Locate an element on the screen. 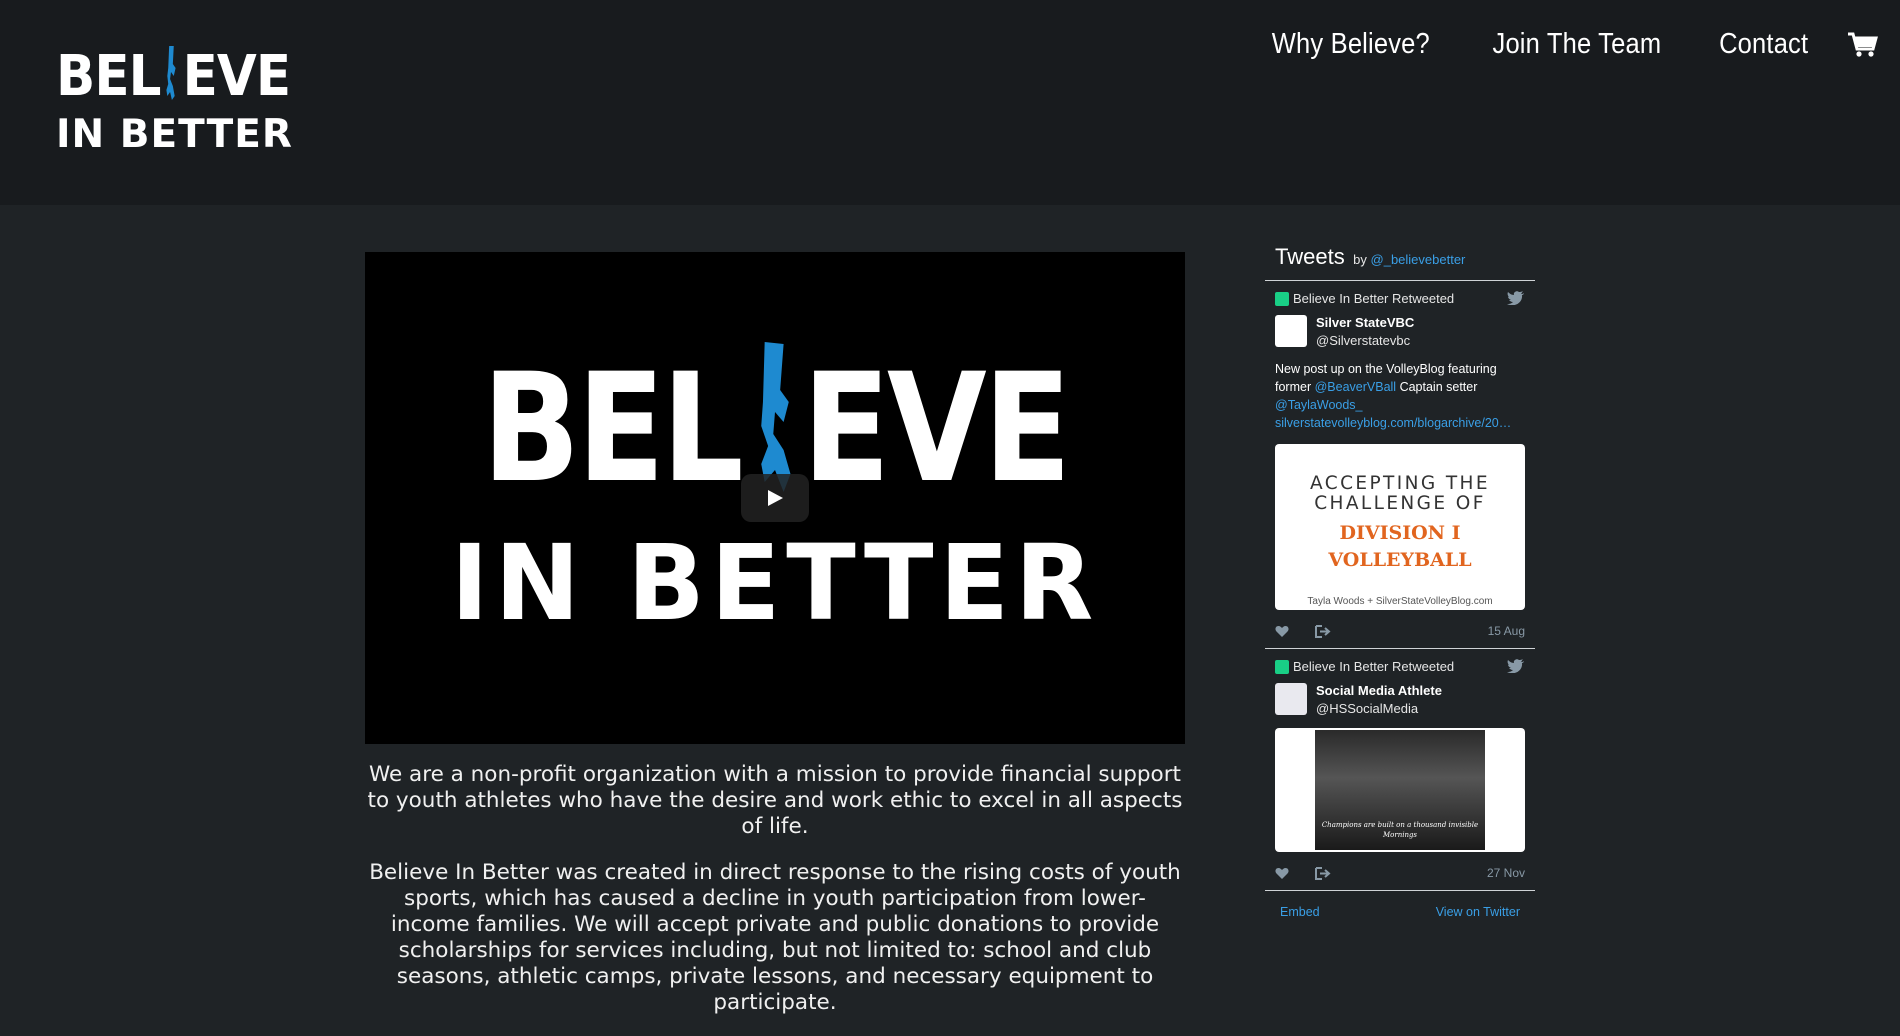 This screenshot has width=1900, height=1036. nav-why-believe: Why Believe? is located at coordinates (1351, 44).